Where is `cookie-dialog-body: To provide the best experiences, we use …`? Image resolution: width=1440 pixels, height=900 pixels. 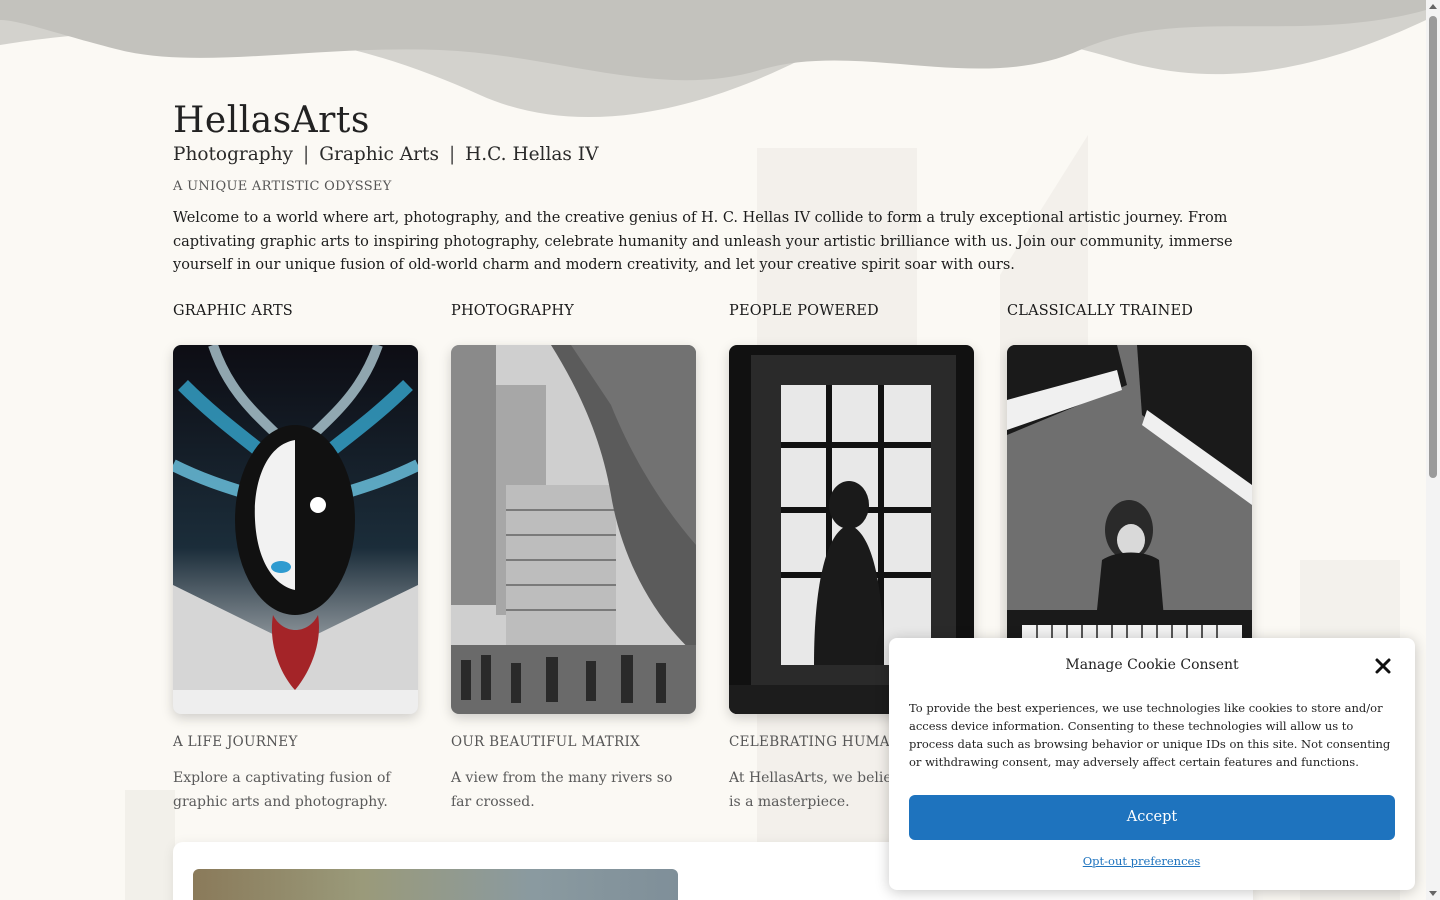 cookie-dialog-body: To provide the best experiences, we use … is located at coordinates (1150, 735).